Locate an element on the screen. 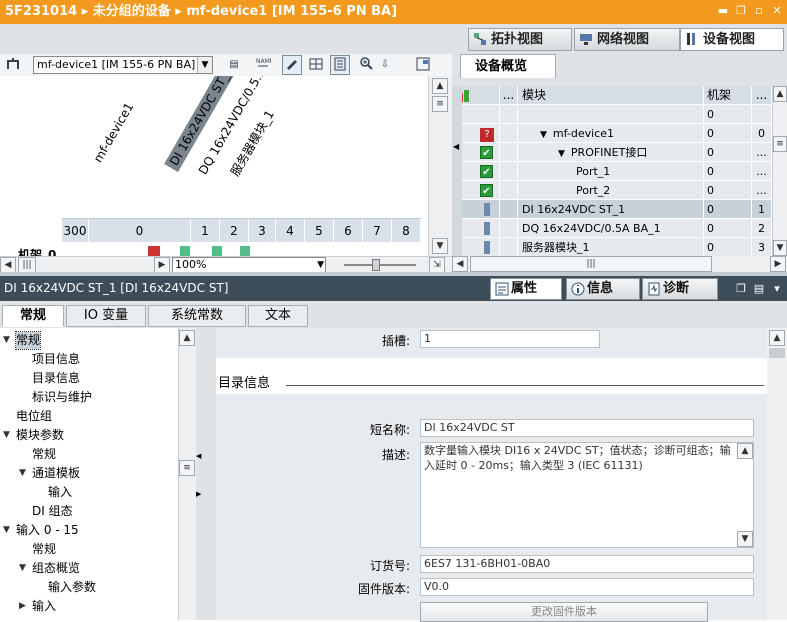 The height and width of the screenshot is (622, 787). subtab-io-tags: IO 变量 is located at coordinates (106, 316).